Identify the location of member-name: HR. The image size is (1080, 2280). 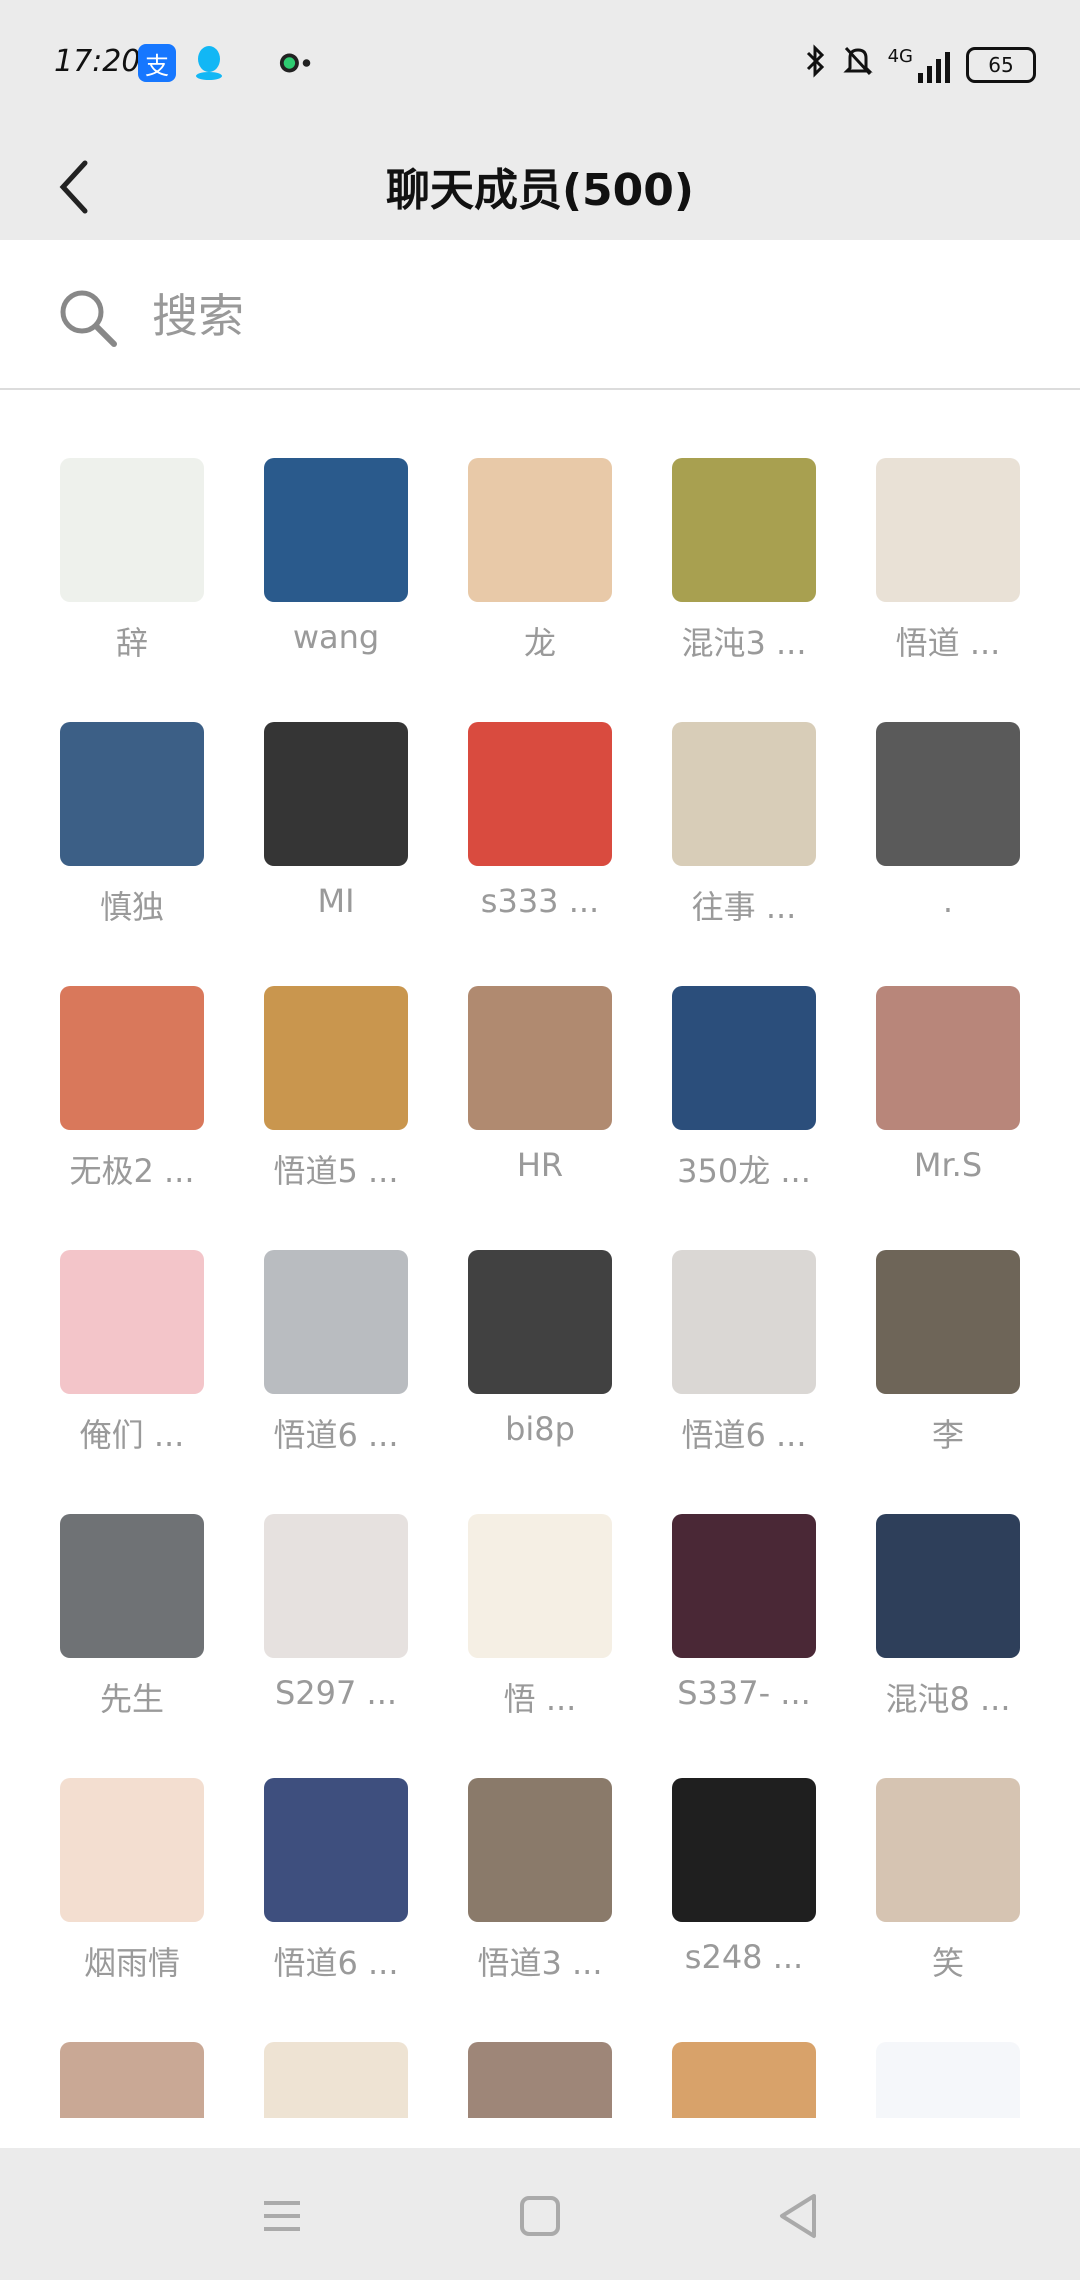
(540, 1165).